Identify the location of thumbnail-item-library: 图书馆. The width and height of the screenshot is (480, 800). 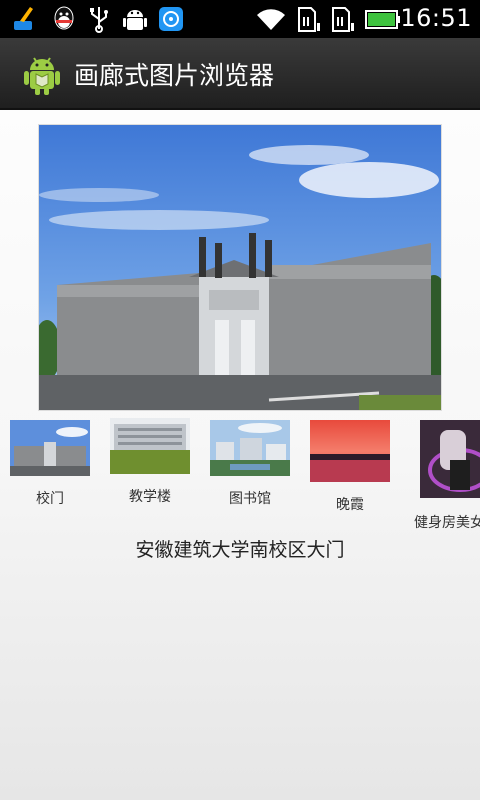
(250, 477).